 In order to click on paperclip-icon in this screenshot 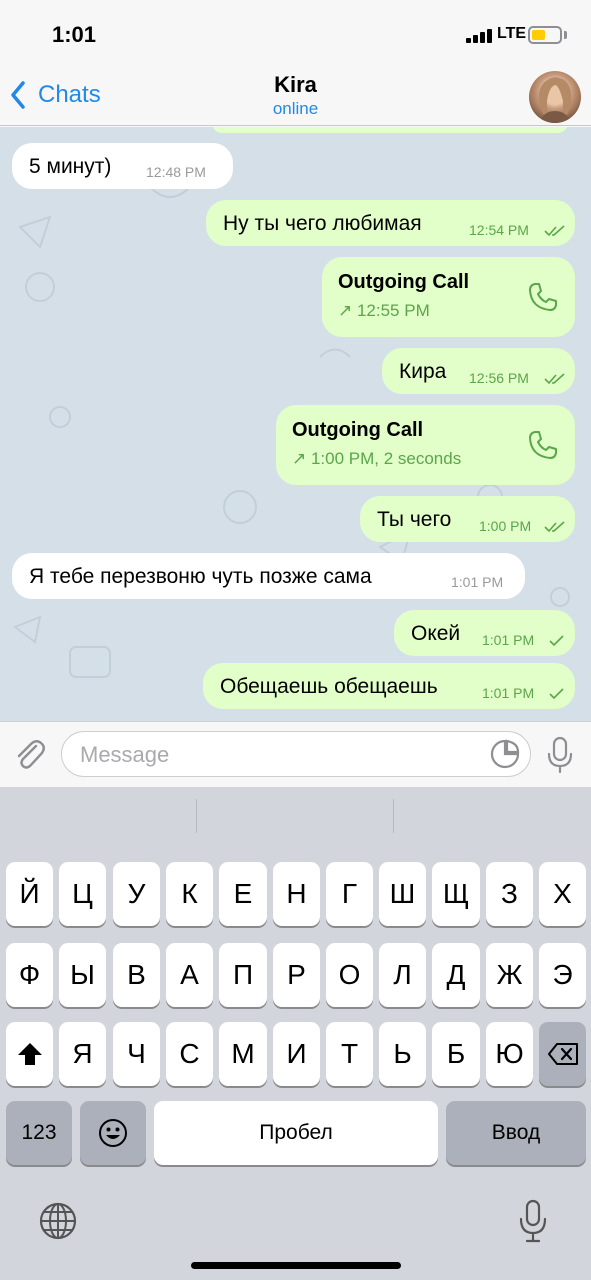, I will do `click(30, 754)`.